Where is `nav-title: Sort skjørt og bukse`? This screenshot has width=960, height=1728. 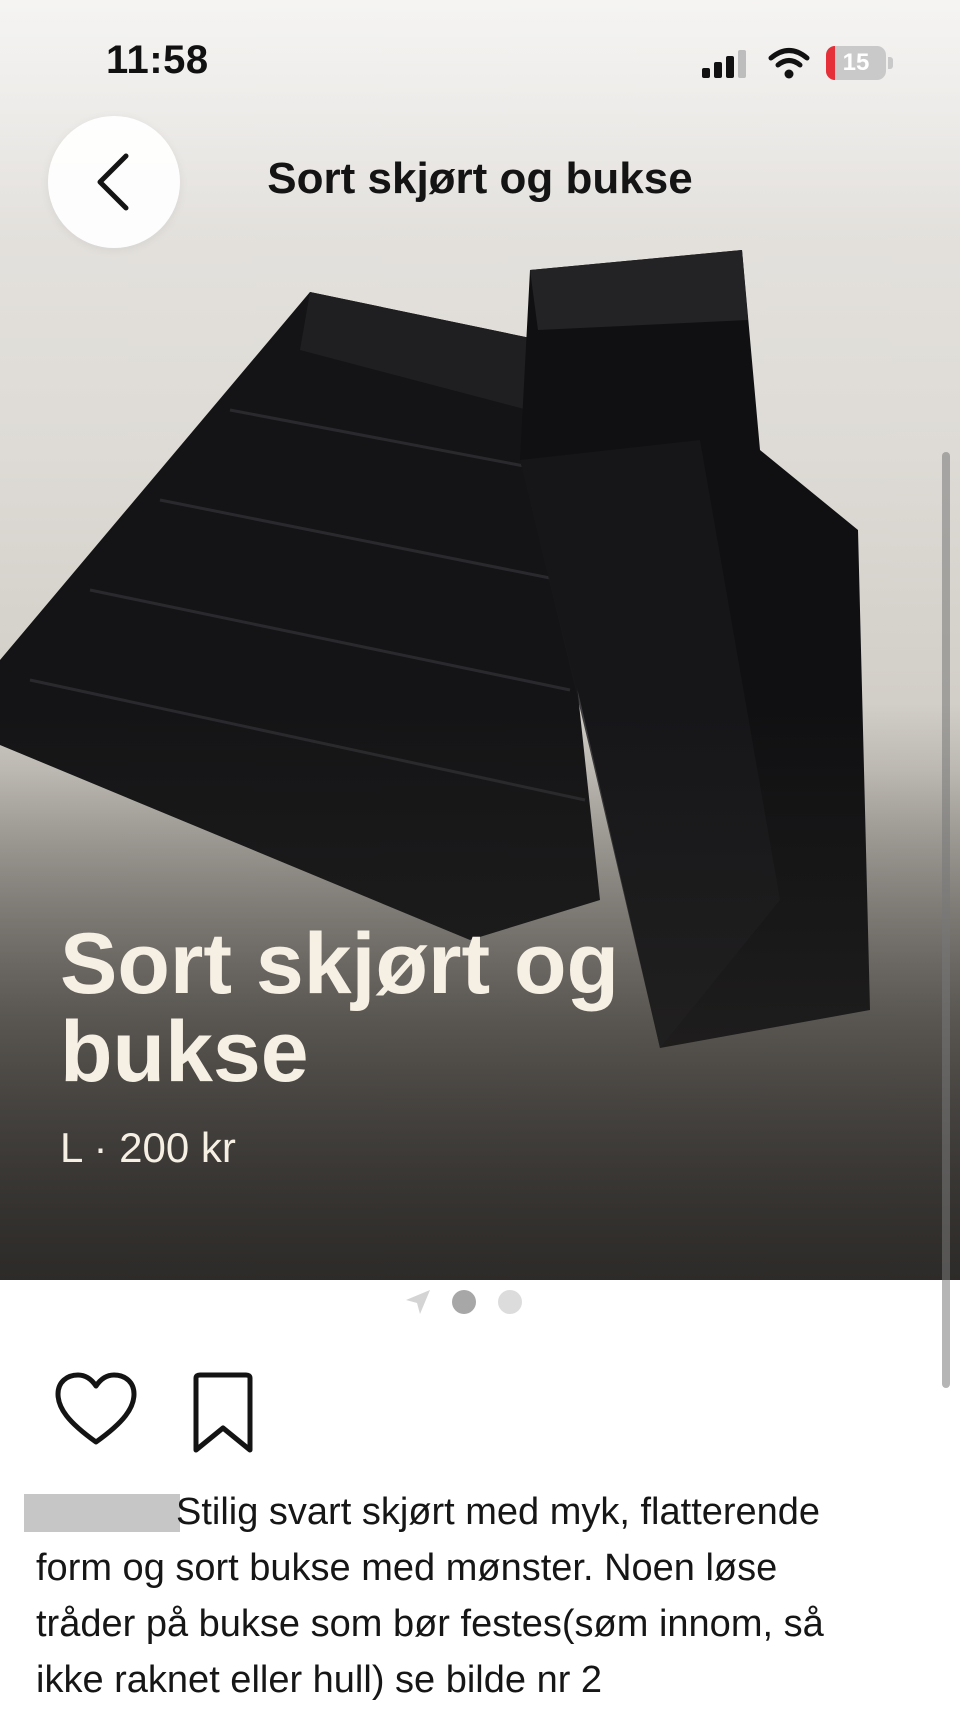 nav-title: Sort skjørt og bukse is located at coordinates (480, 178).